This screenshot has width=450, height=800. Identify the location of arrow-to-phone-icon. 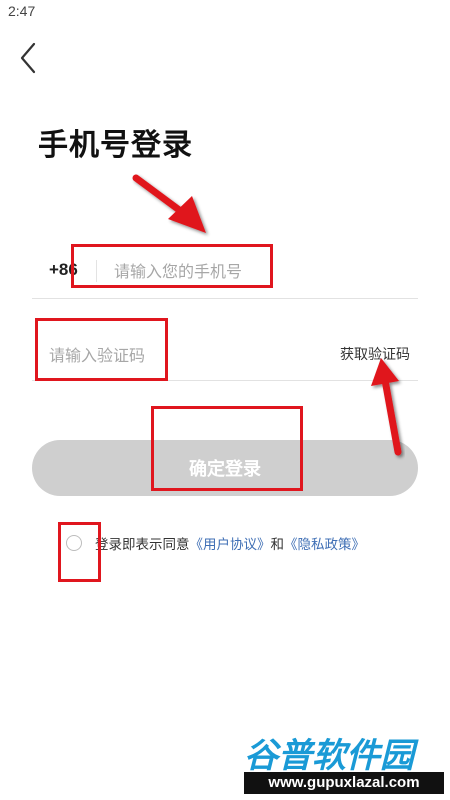
(169, 203).